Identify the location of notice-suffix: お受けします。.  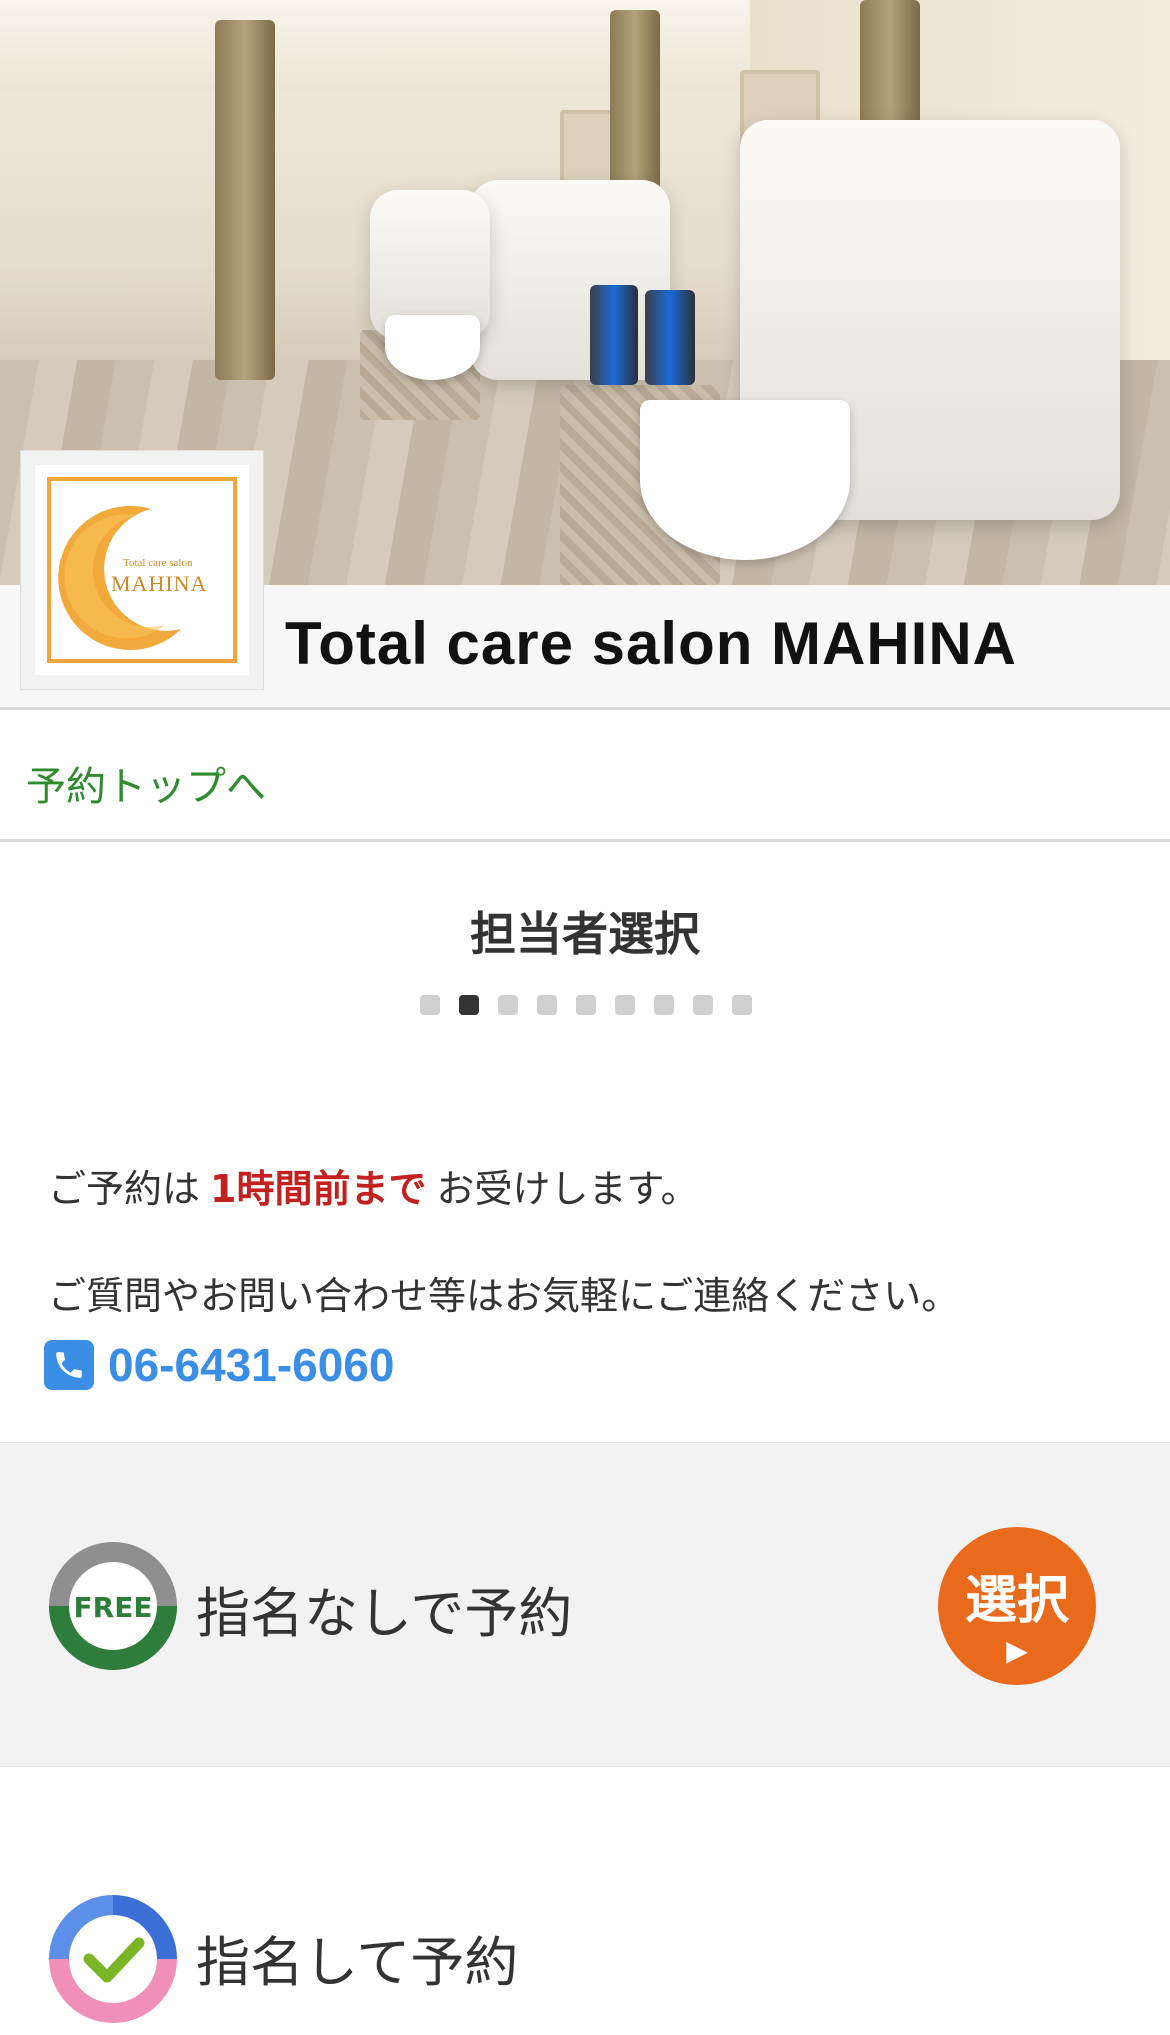
(567, 1189).